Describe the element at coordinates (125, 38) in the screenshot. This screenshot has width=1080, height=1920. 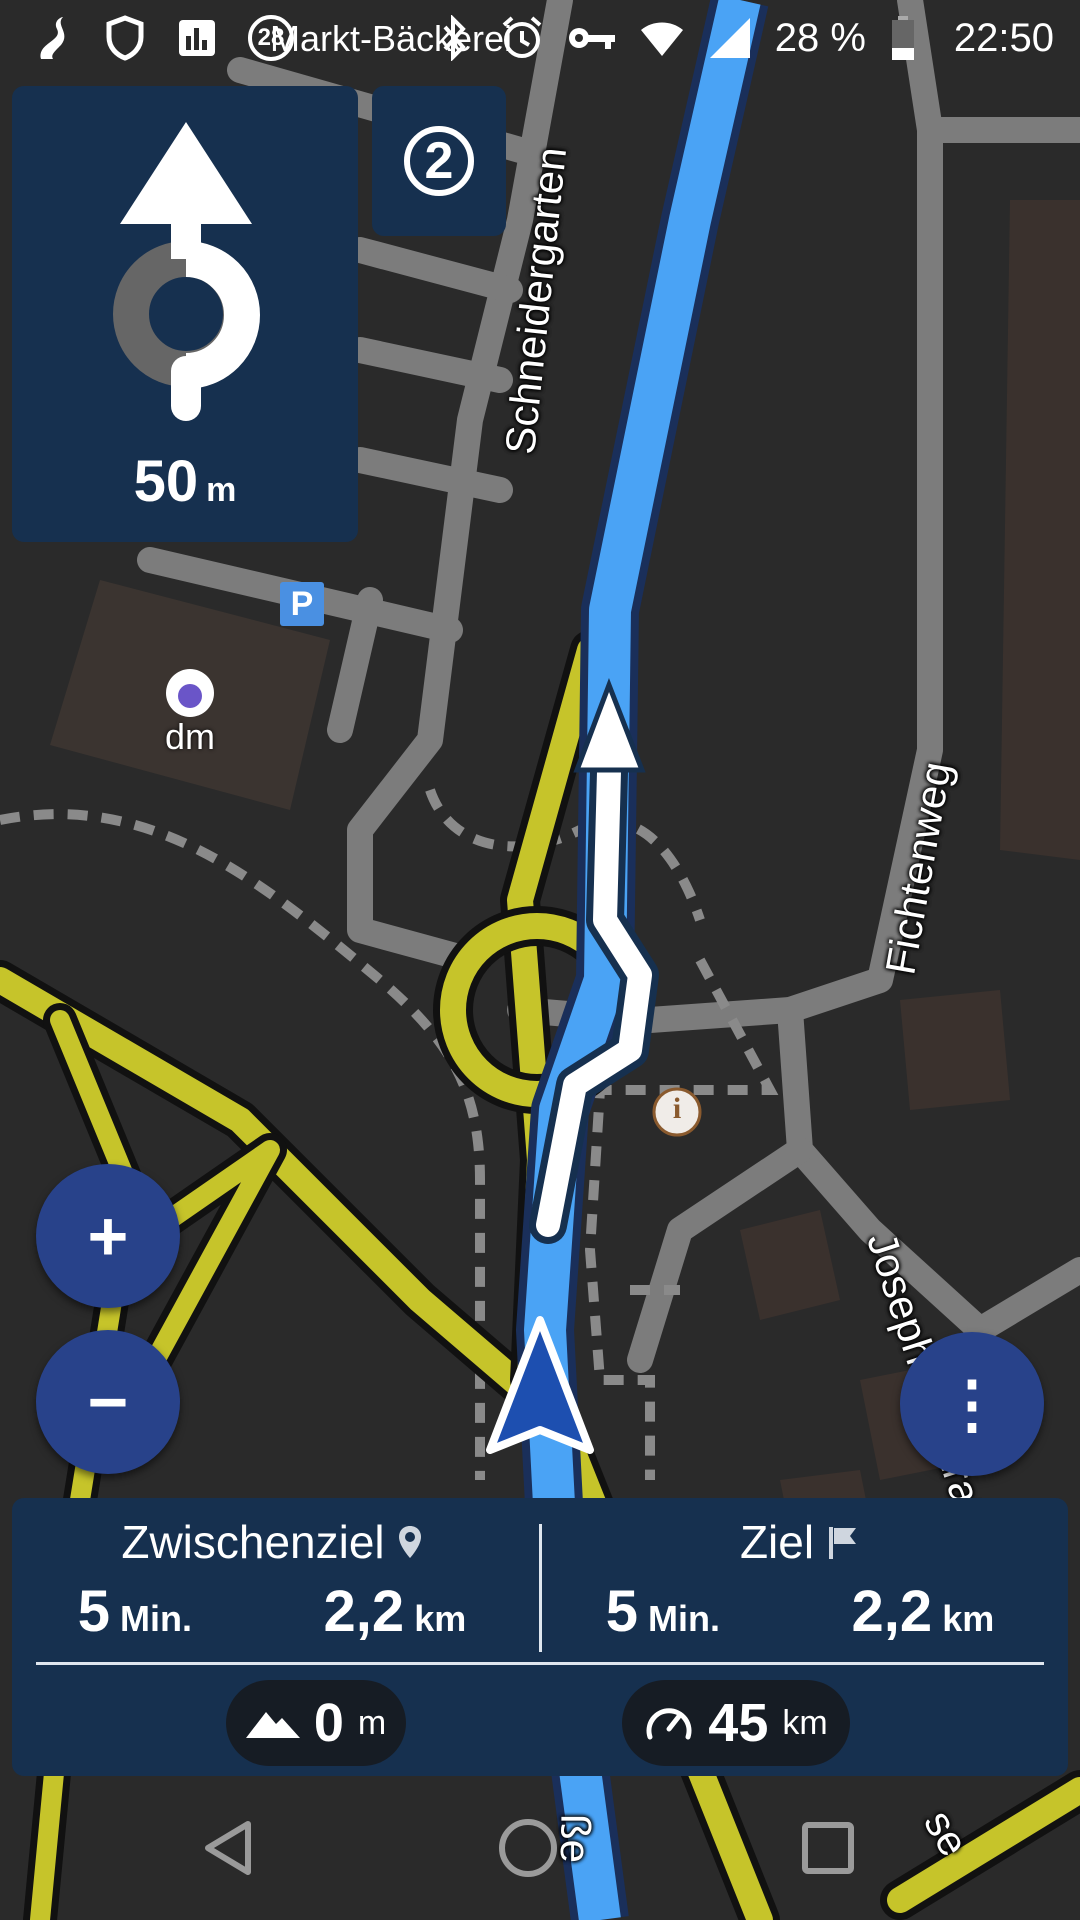
I see `shield-icon` at that location.